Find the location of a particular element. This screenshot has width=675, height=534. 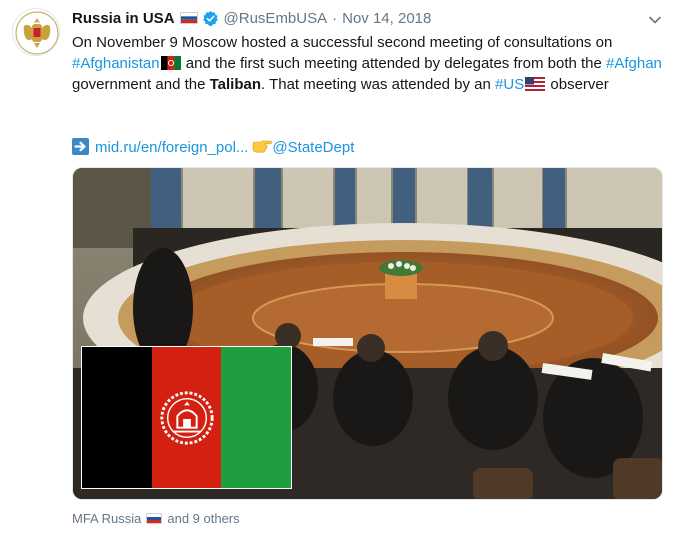

chevron-down-icon is located at coordinates (655, 18).